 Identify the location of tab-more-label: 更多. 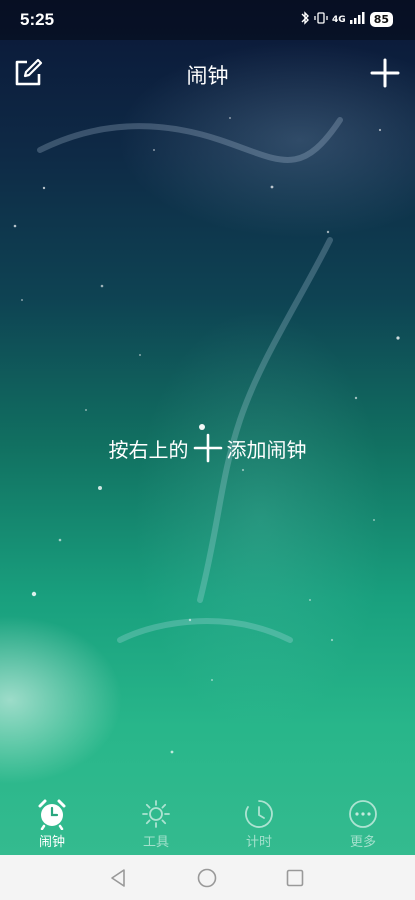
(362, 842).